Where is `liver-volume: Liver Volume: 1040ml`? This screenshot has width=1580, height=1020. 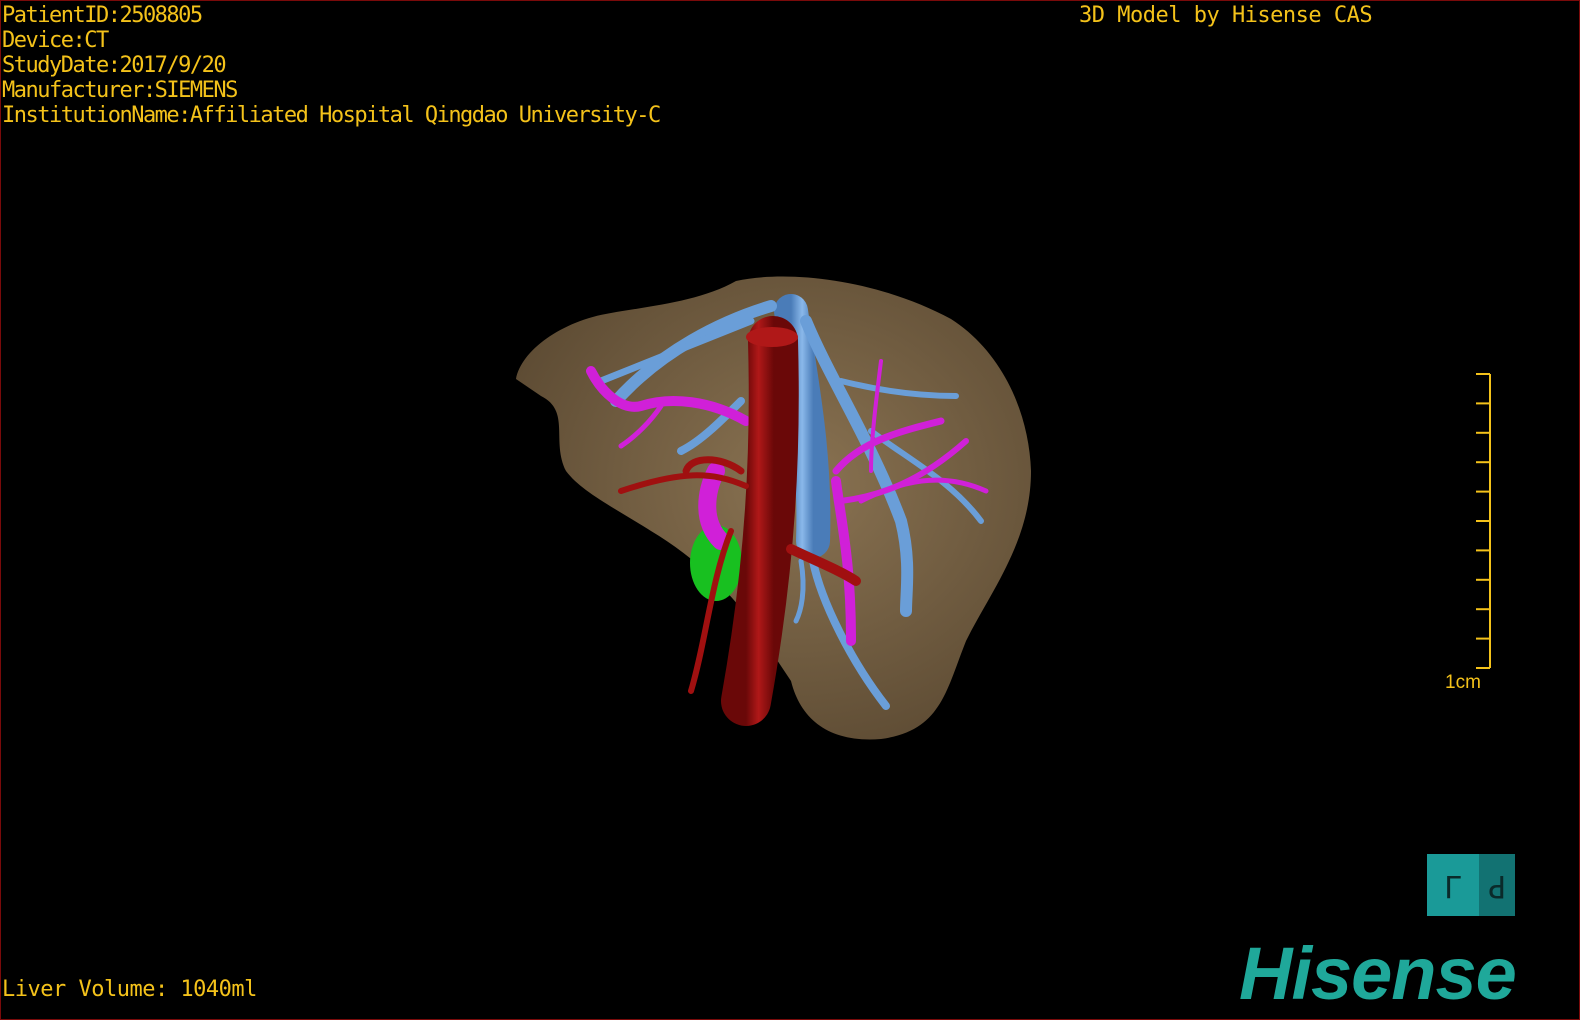
liver-volume: Liver Volume: 1040ml is located at coordinates (129, 989).